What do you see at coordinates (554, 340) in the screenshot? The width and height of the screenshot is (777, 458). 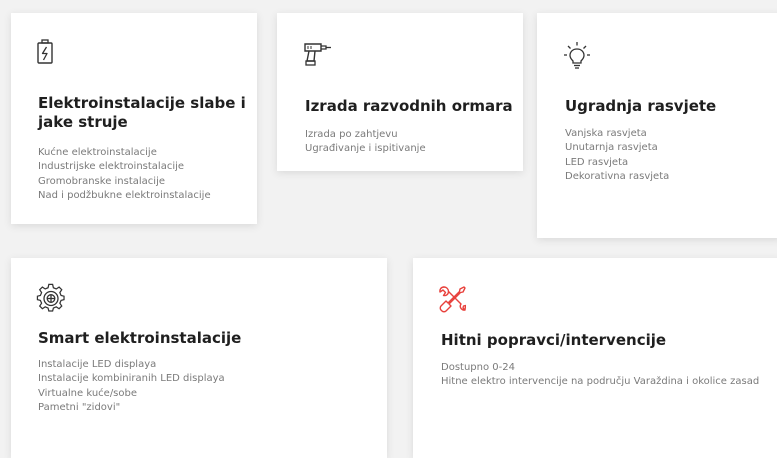 I see `card-title: Hitni popravci/intervencije` at bounding box center [554, 340].